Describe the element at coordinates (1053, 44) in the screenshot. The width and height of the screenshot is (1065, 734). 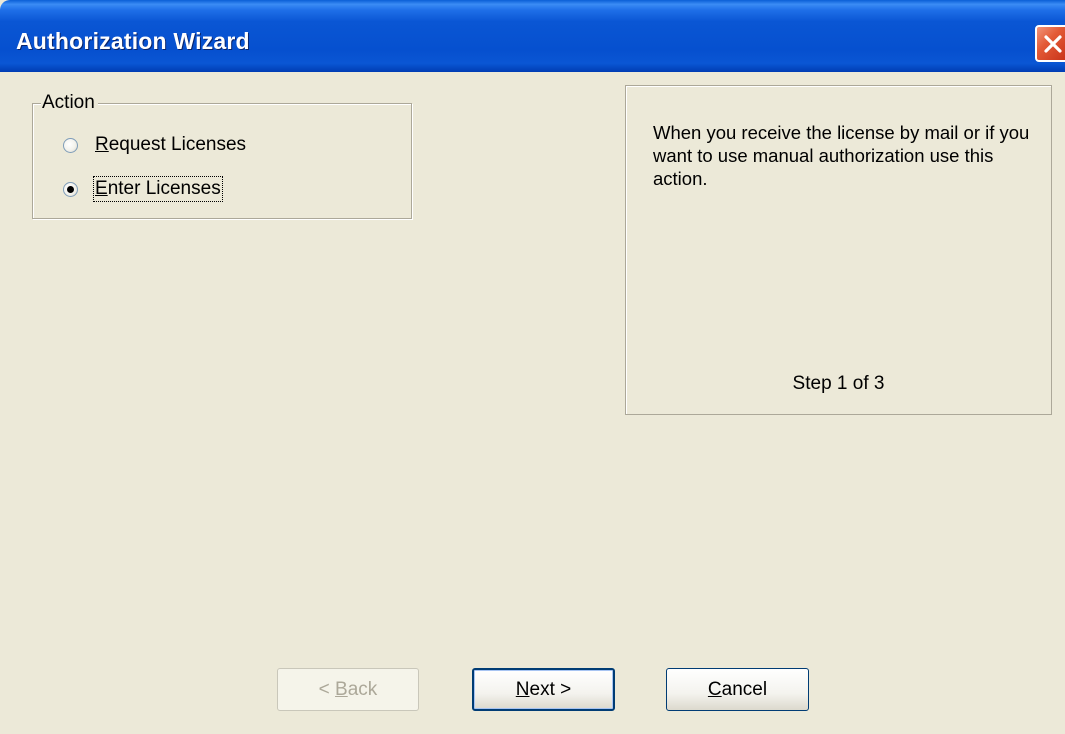
I see `close-icon` at that location.